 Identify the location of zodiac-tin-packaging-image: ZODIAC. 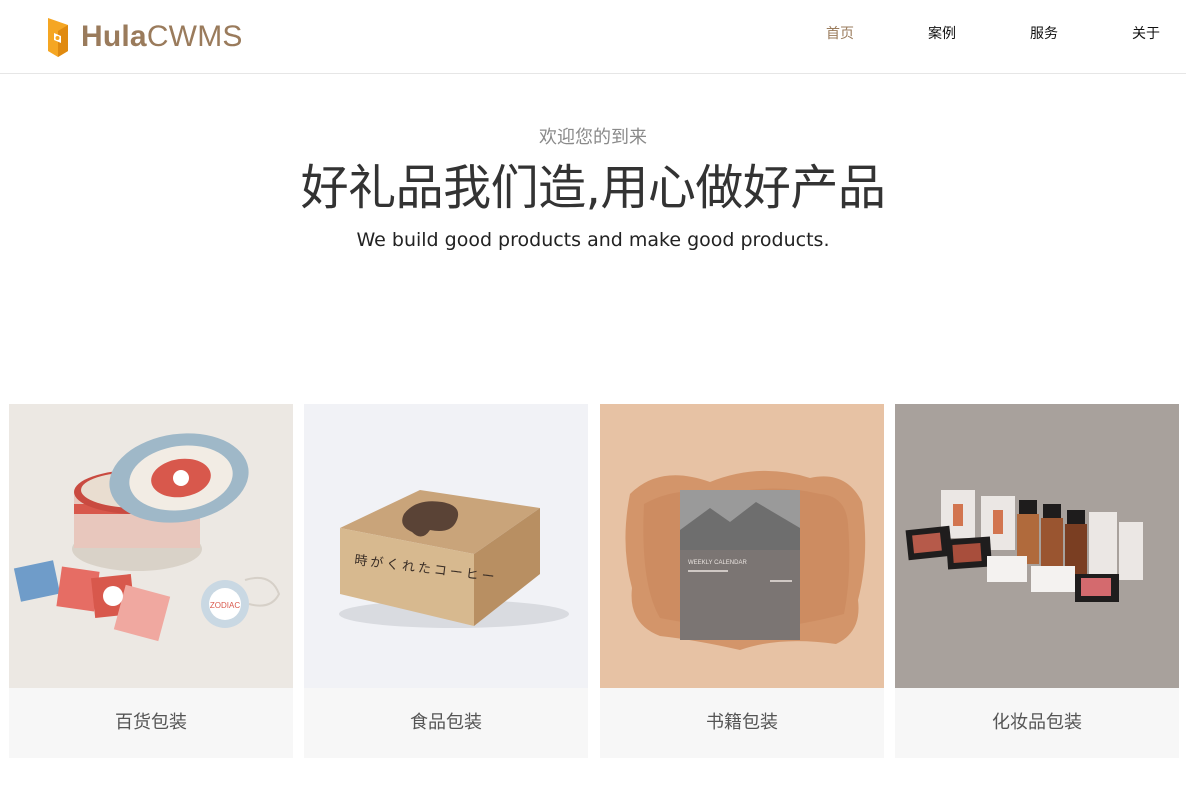
(151, 546).